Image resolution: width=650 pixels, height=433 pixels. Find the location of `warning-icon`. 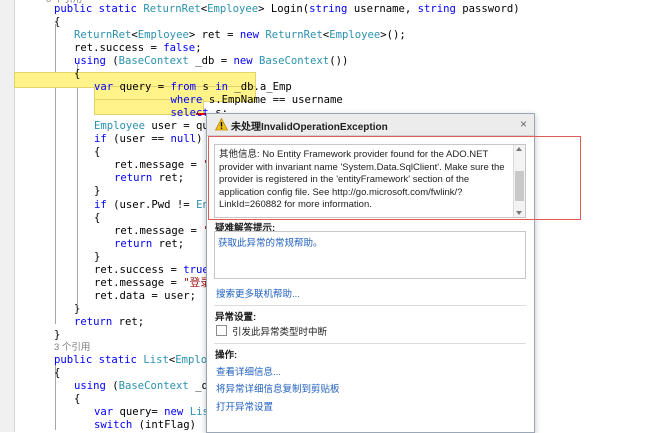

warning-icon is located at coordinates (221, 124).